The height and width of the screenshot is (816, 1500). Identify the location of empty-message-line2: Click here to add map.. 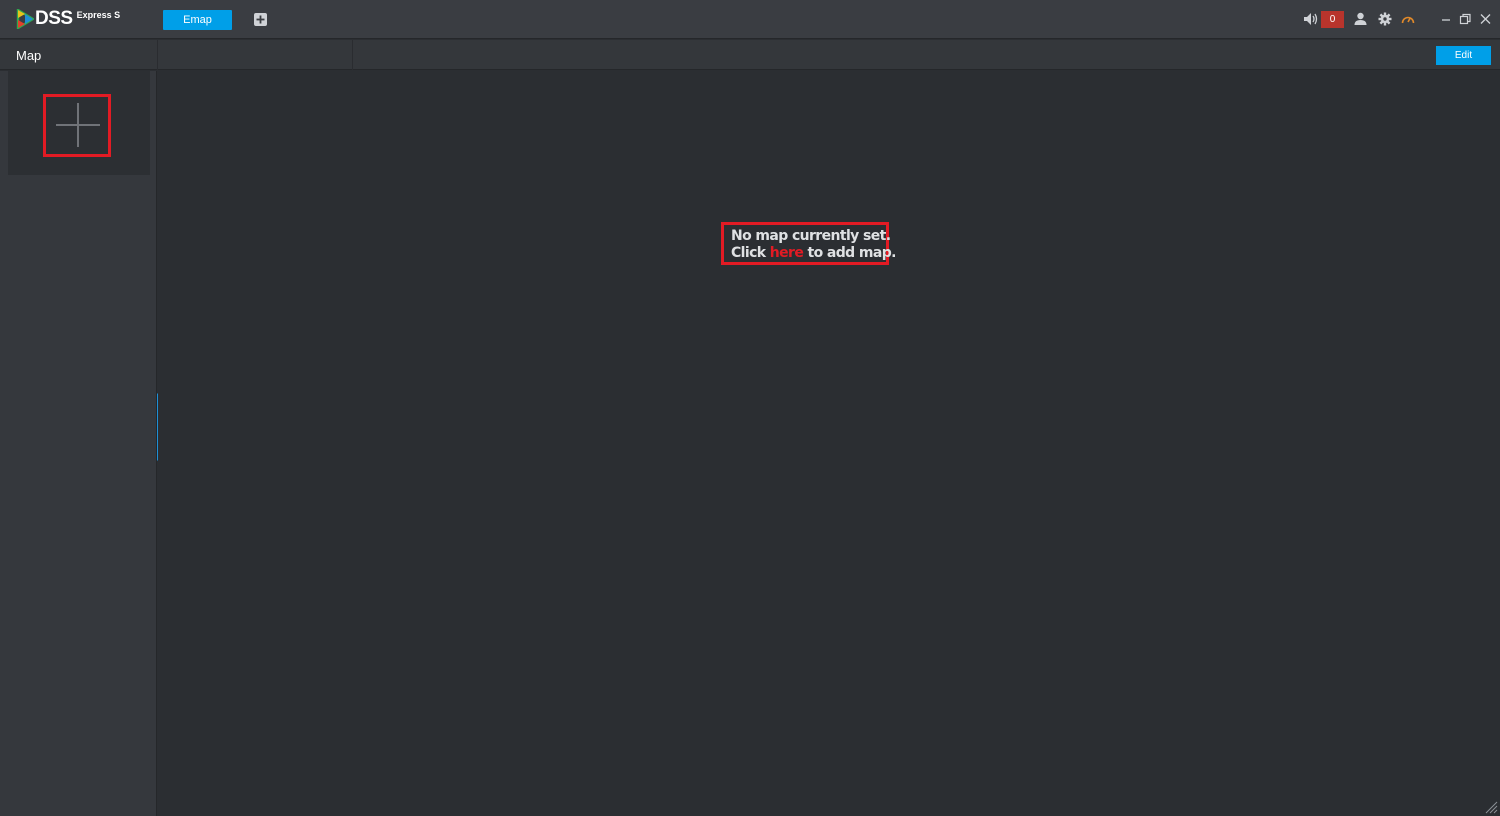
(813, 253).